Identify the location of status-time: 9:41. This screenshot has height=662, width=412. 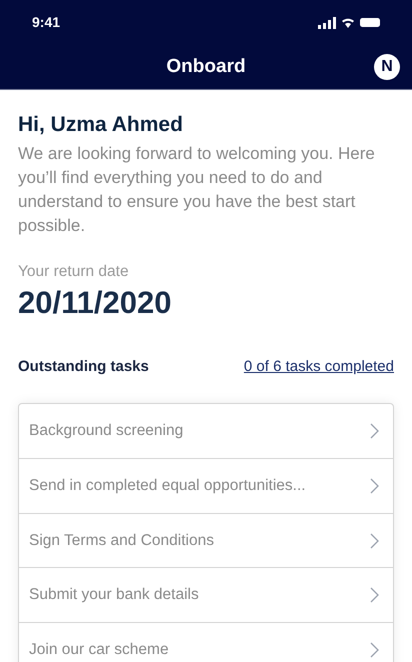
(46, 22).